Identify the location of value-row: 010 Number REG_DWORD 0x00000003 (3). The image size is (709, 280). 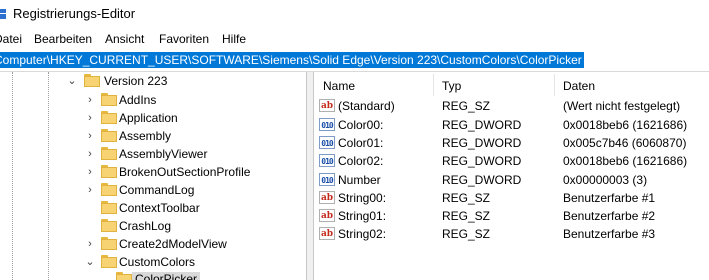
(511, 180).